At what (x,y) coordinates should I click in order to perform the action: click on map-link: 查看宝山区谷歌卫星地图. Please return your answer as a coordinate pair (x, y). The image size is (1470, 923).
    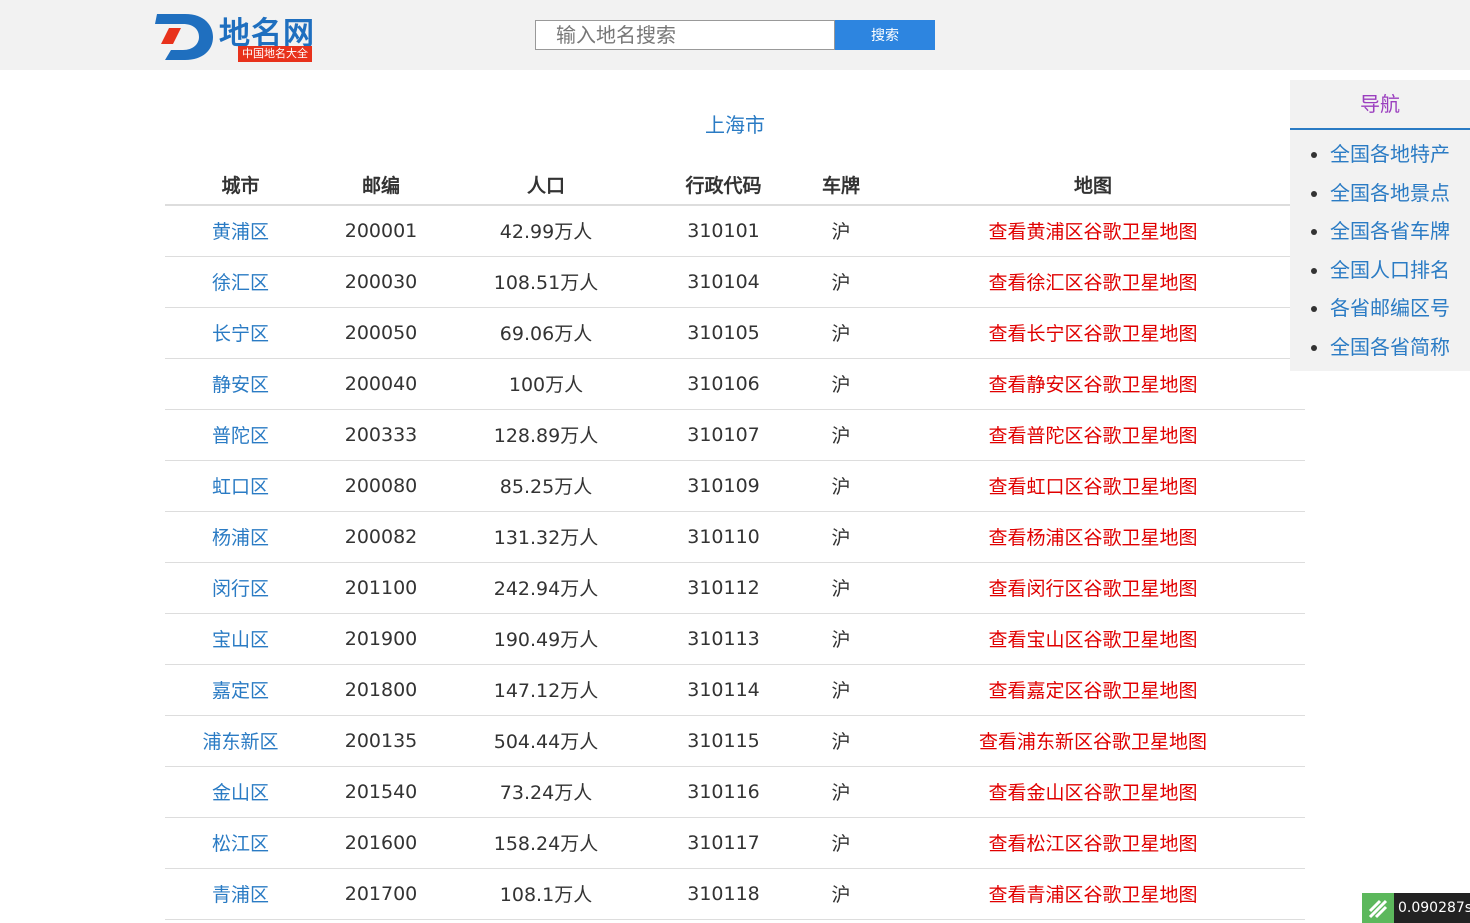
    Looking at the image, I should click on (1092, 640).